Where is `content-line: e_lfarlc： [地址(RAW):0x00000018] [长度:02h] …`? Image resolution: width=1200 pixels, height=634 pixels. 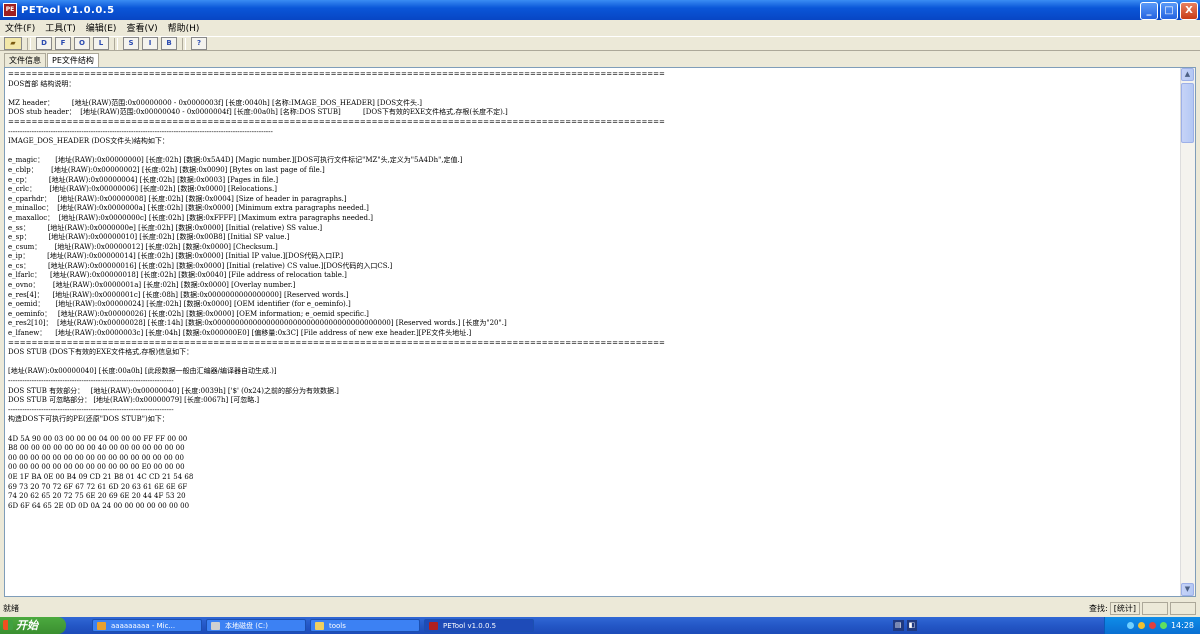 content-line: e_lfarlc： [地址(RAW):0x00000018] [长度:02h] … is located at coordinates (177, 275).